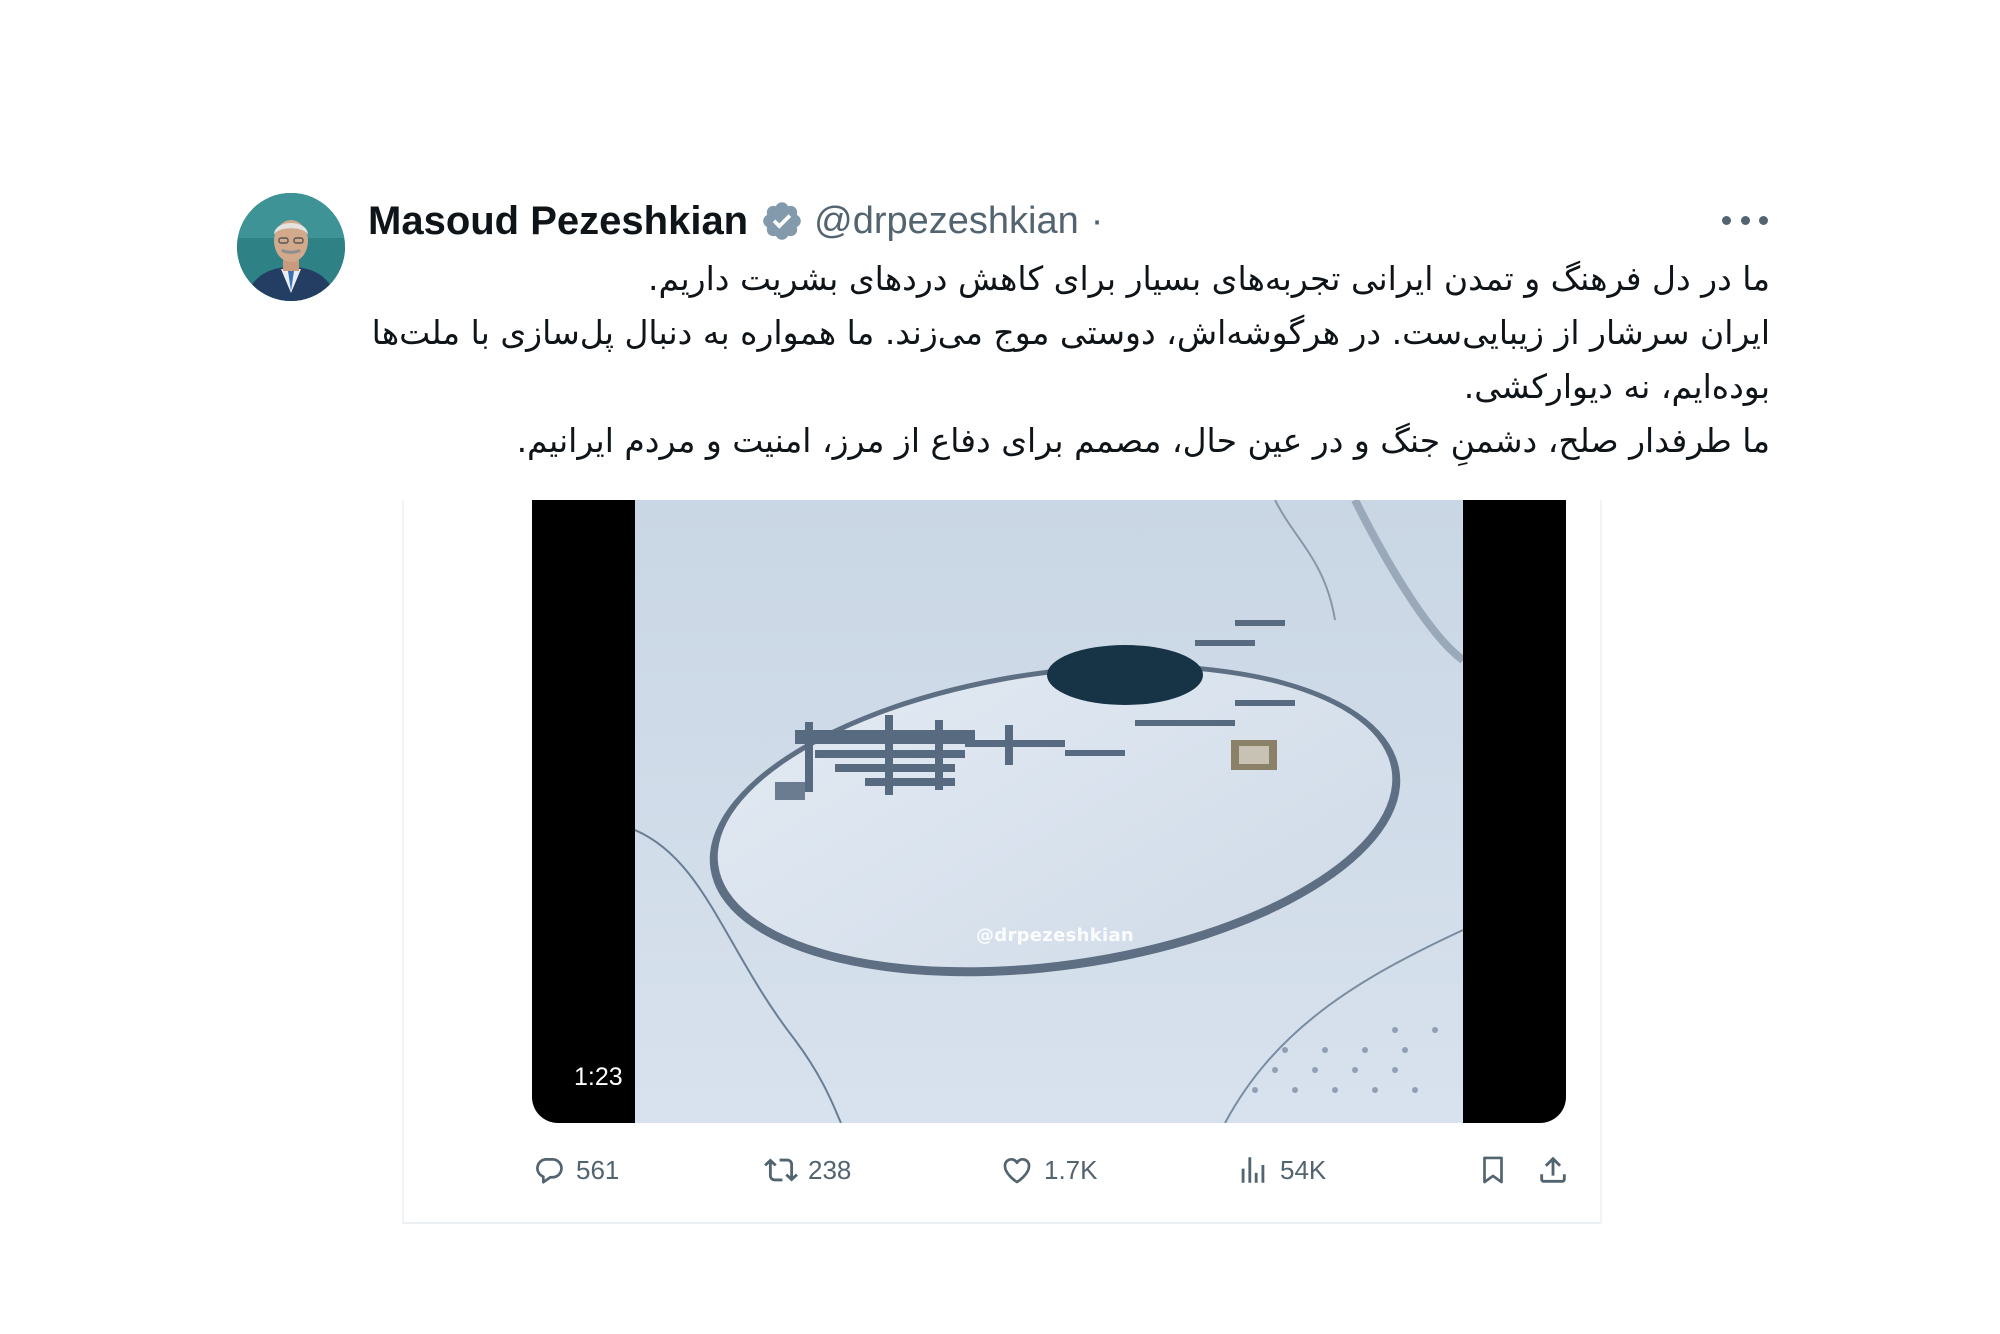  What do you see at coordinates (598, 1077) in the screenshot?
I see `video-duration: 1:23` at bounding box center [598, 1077].